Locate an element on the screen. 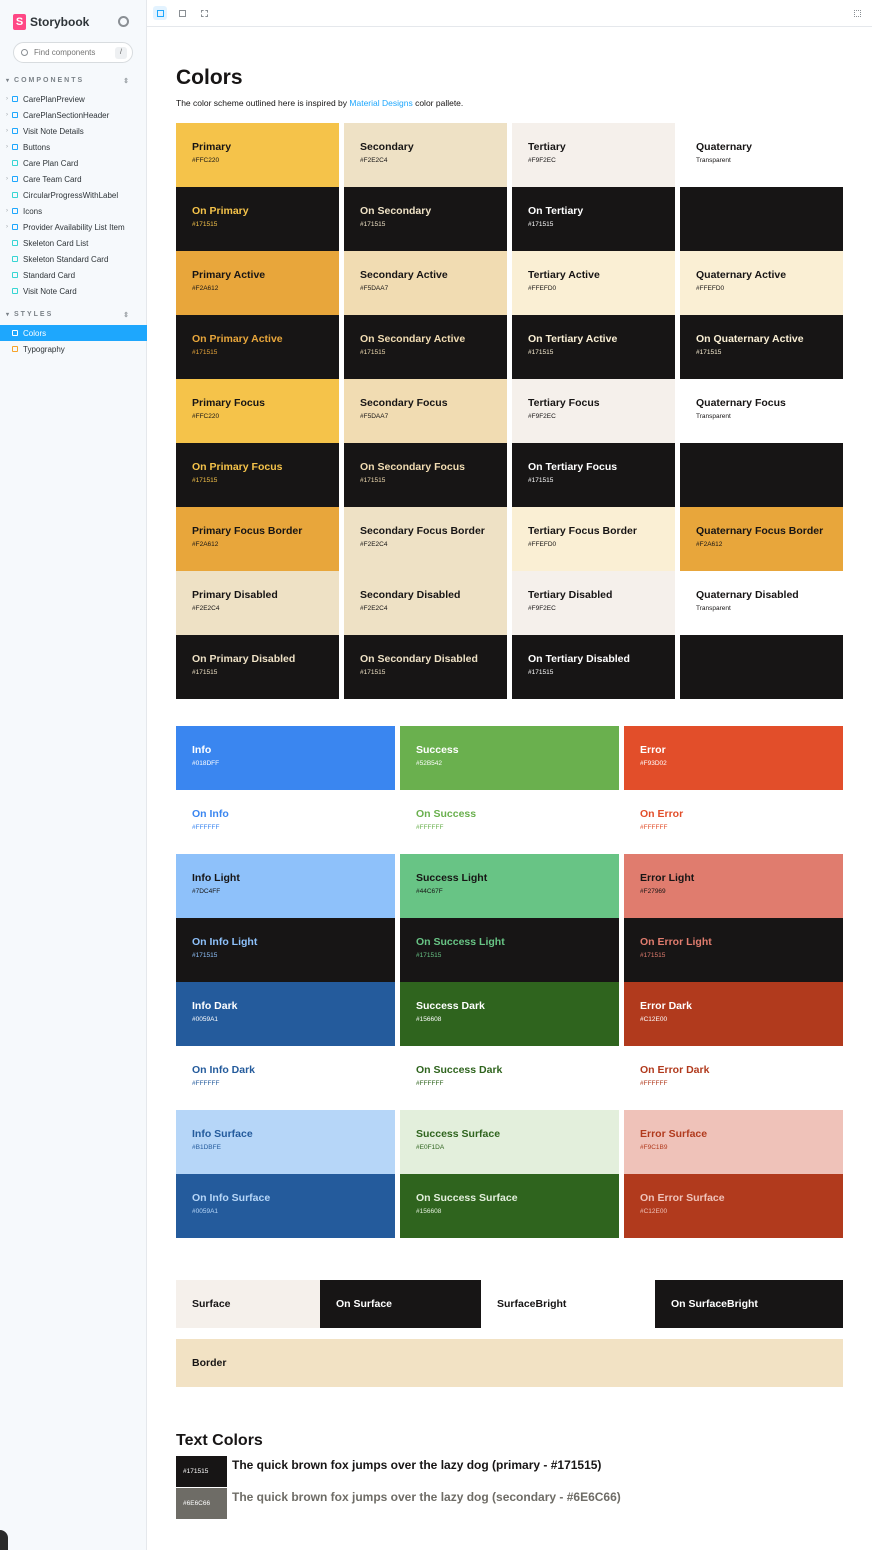  storybook-brand: S Storybook is located at coordinates (51, 22).